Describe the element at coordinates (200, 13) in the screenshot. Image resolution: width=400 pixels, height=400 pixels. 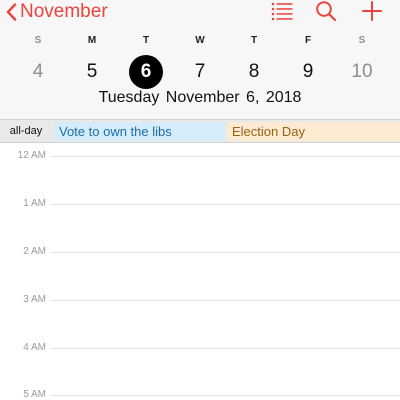
I see `nav-bar: November` at that location.